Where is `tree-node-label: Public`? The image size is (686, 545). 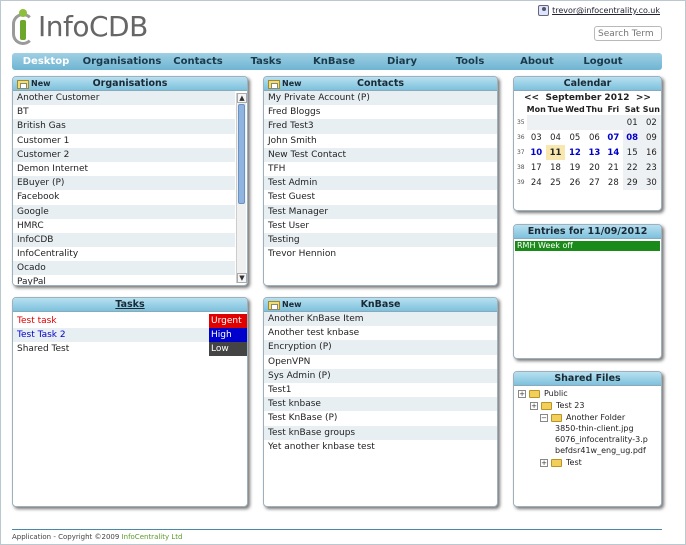 tree-node-label: Public is located at coordinates (556, 393).